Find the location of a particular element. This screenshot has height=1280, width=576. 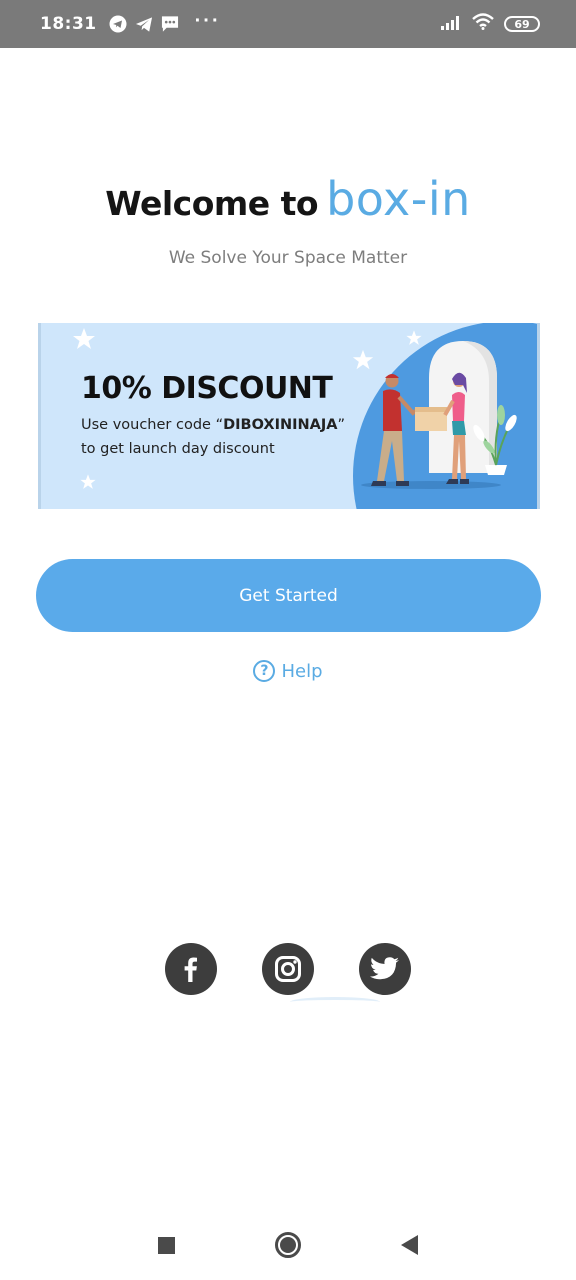

get-started-button: Get Started is located at coordinates (288, 595).